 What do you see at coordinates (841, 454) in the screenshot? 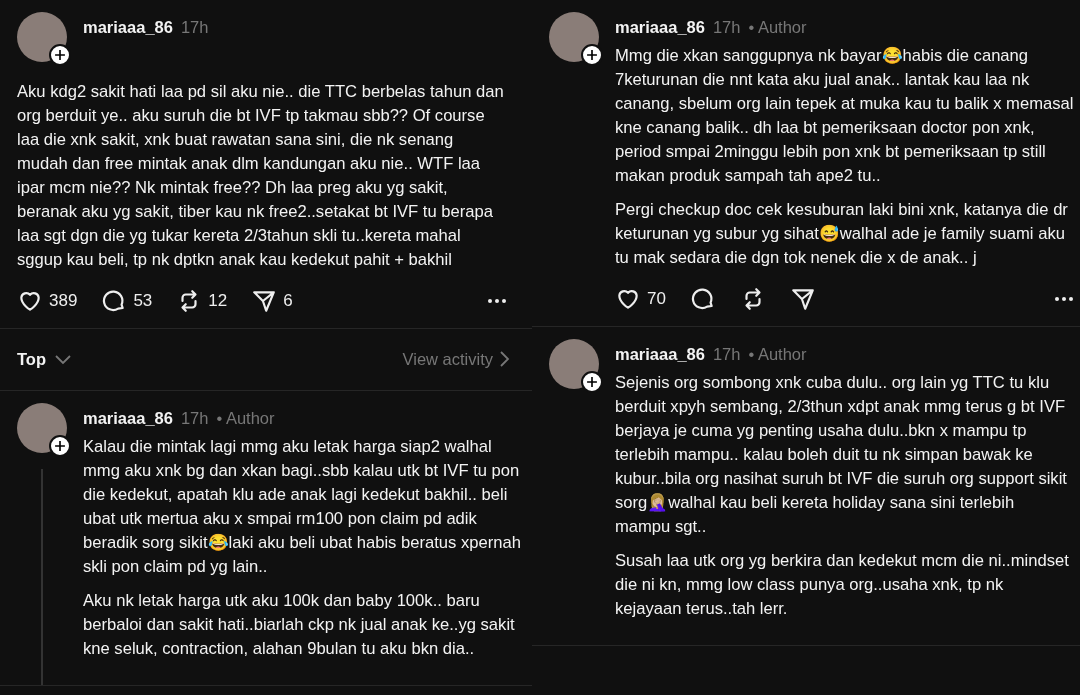
I see `post-text: Sejenis org sombong xnk cuba dulu.. org lain yg TTC tu klu berduit xpyh sembang, 2/3thun xdpt anak mmg terus g bt IVF berjaya je cuma yg penting usaha dulu..bkn x mampu tp terlebih mampu.. kalau boleh duit tu nk simpan bawak ke kubur..bila org nasihat suruh bt IVF die suruh org support sikit sorg🤦🏼‍♀walhal kau beli kereta holiday sana sini terlebih mampu sgt..` at bounding box center [841, 454].